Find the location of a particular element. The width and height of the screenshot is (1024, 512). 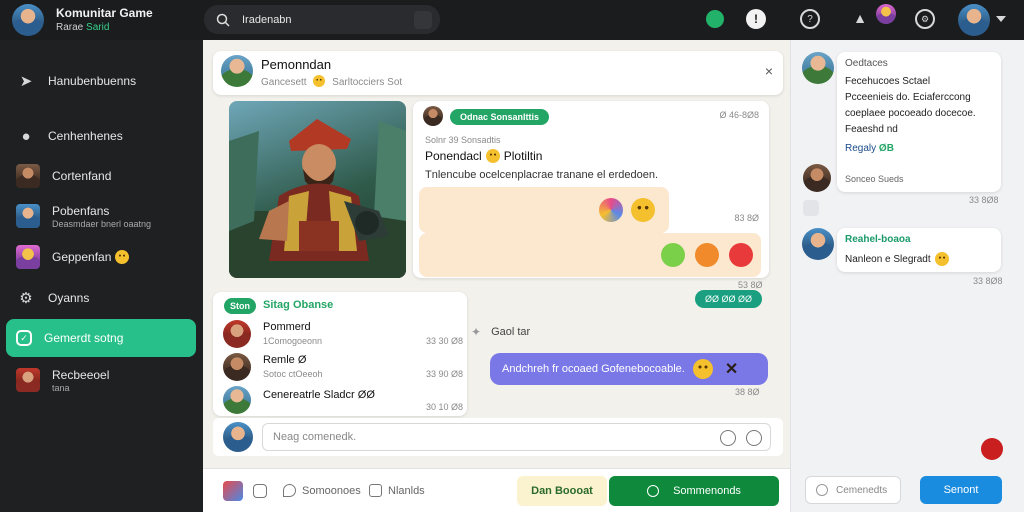

message-outgoing-text: Andchreh fr ocoaed Gofenebocoable. is located at coordinates (593, 369).